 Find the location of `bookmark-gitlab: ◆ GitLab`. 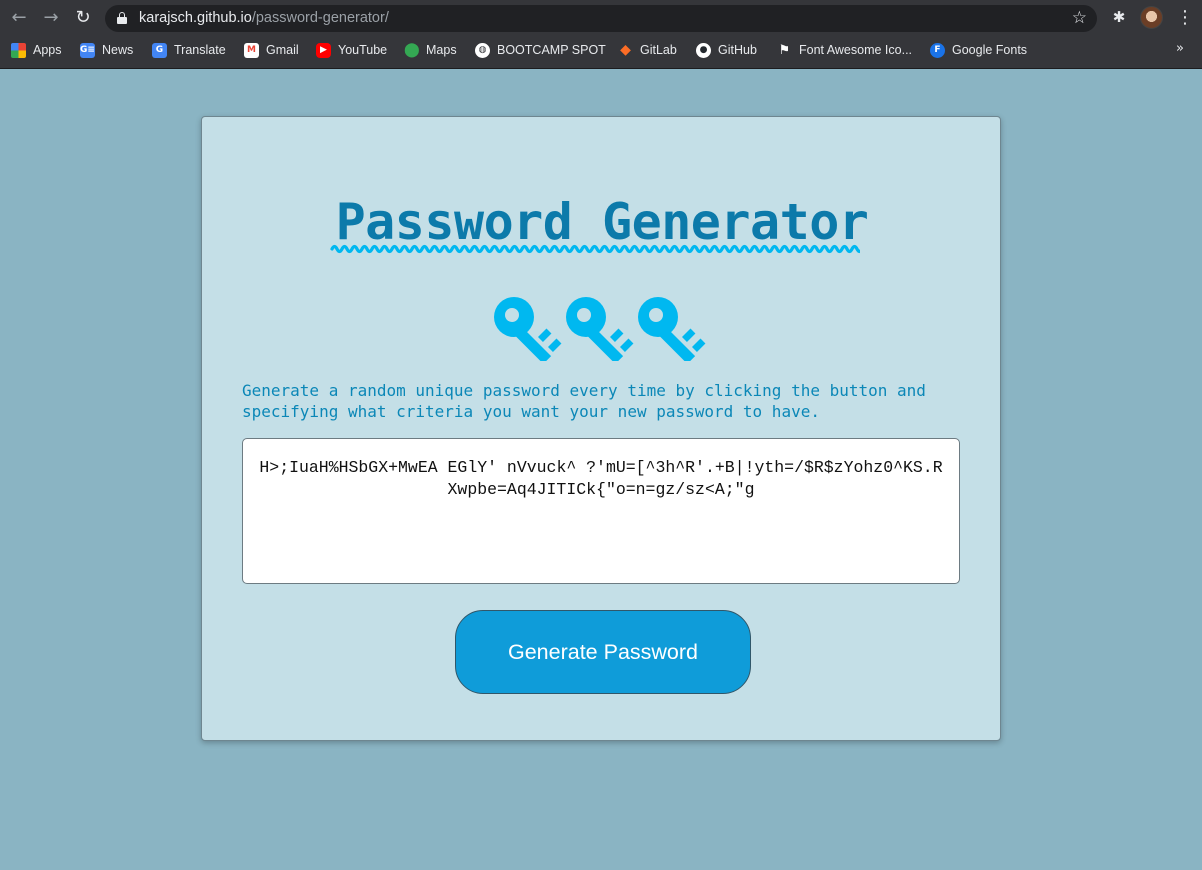

bookmark-gitlab: ◆ GitLab is located at coordinates (647, 50).